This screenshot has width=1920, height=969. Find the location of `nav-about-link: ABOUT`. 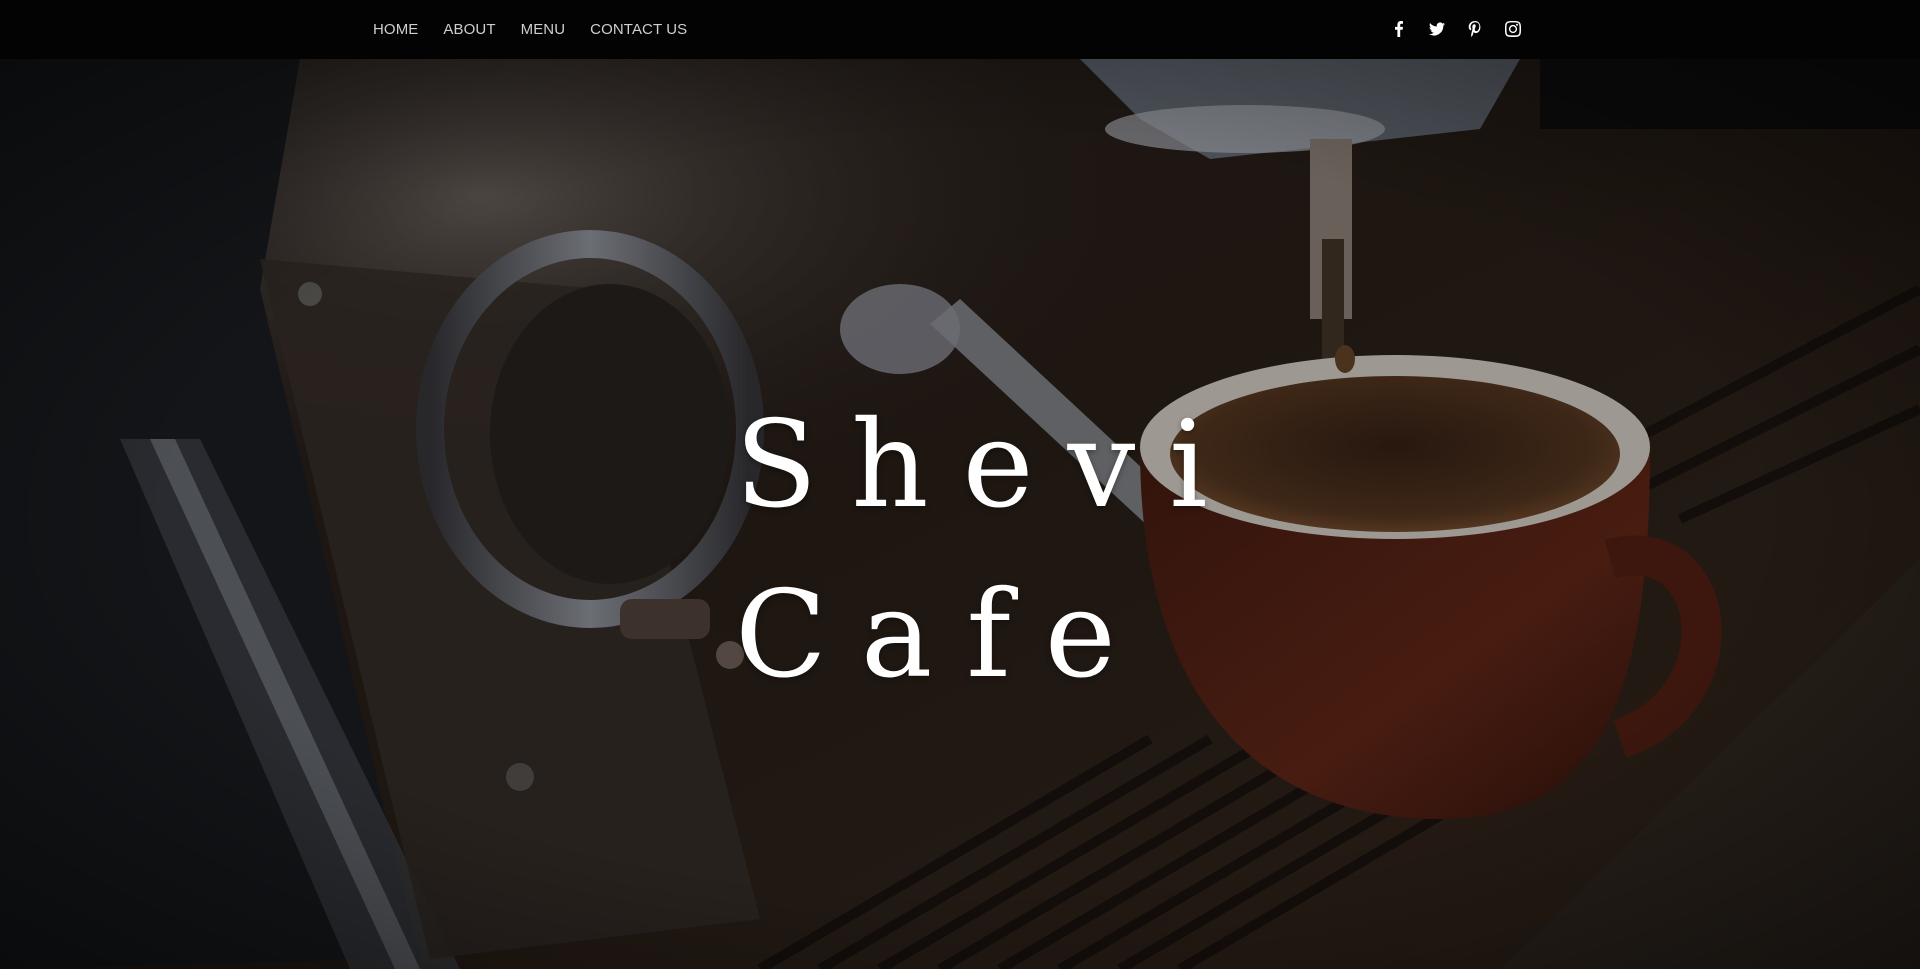

nav-about-link: ABOUT is located at coordinates (469, 29).